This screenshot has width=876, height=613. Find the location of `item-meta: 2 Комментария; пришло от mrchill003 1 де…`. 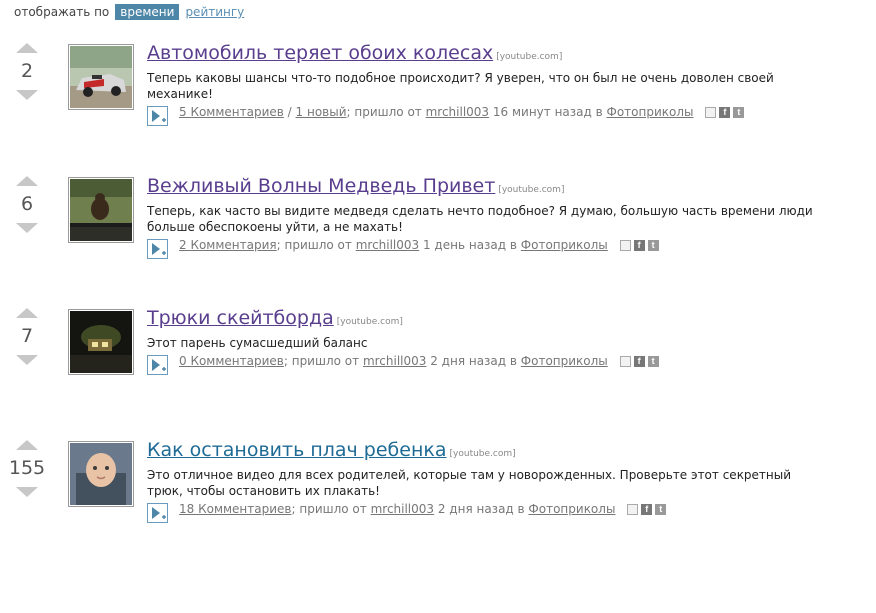

item-meta: 2 Комментария; пришло от mrchill003 1 де… is located at coordinates (496, 248).